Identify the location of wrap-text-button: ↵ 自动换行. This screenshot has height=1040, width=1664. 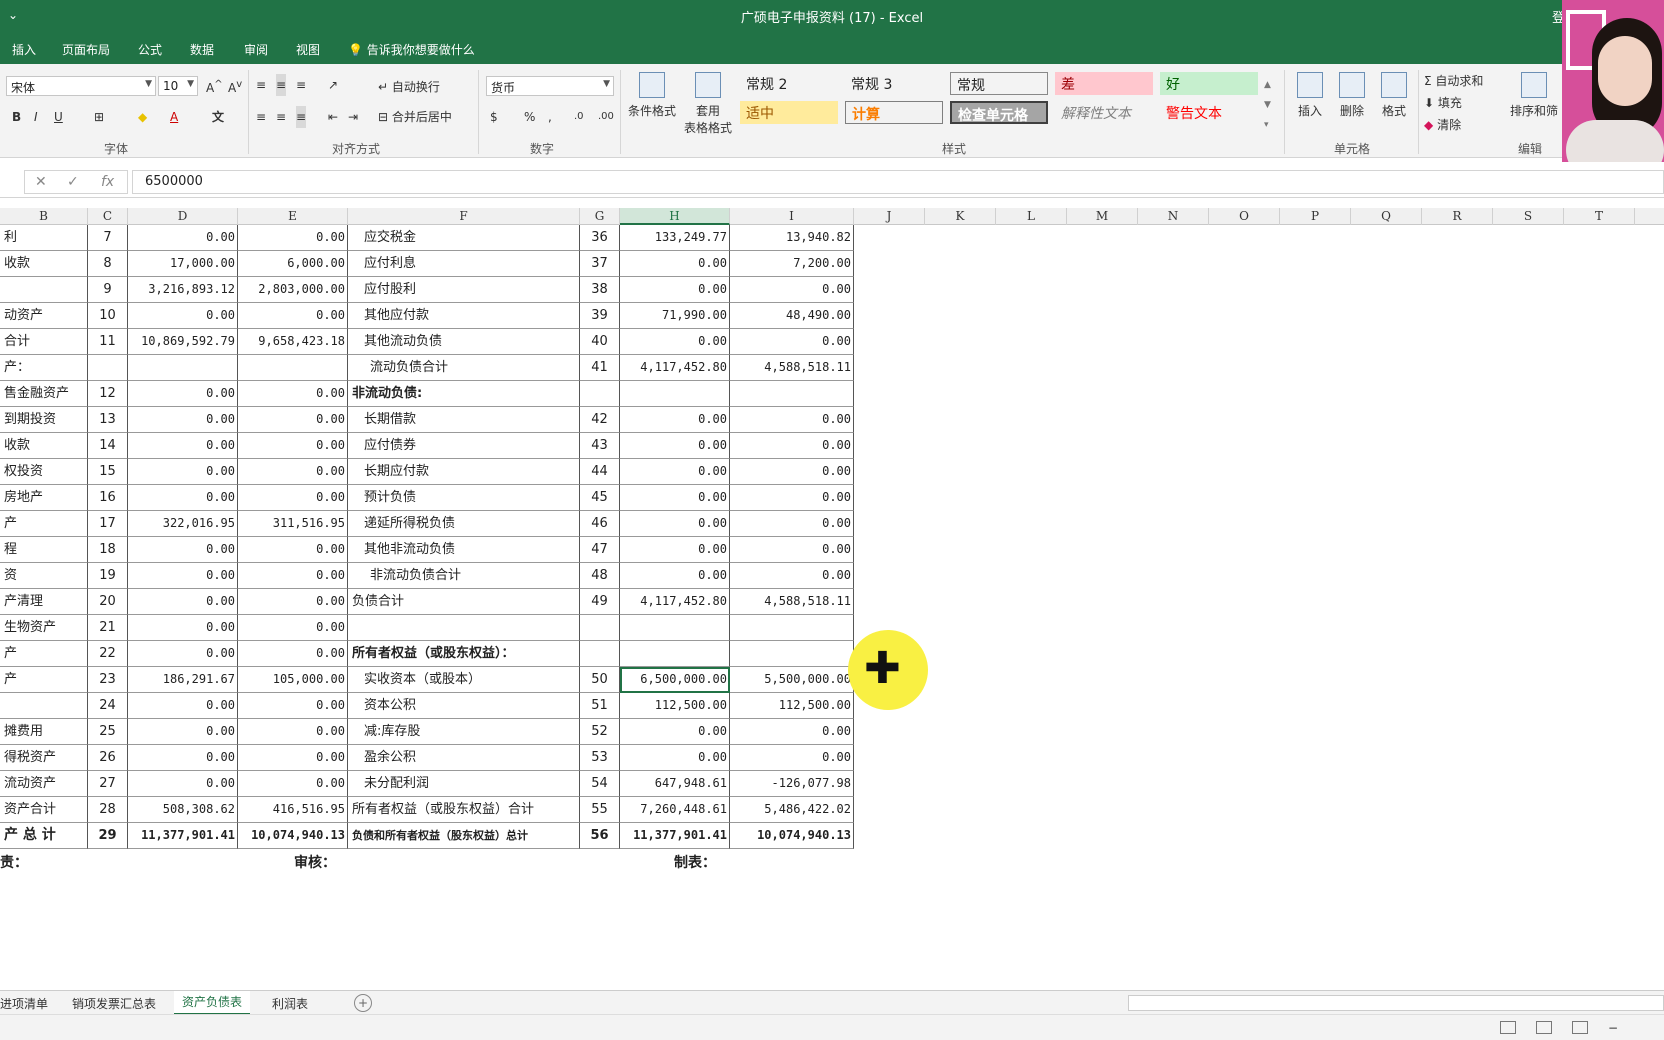
(409, 87).